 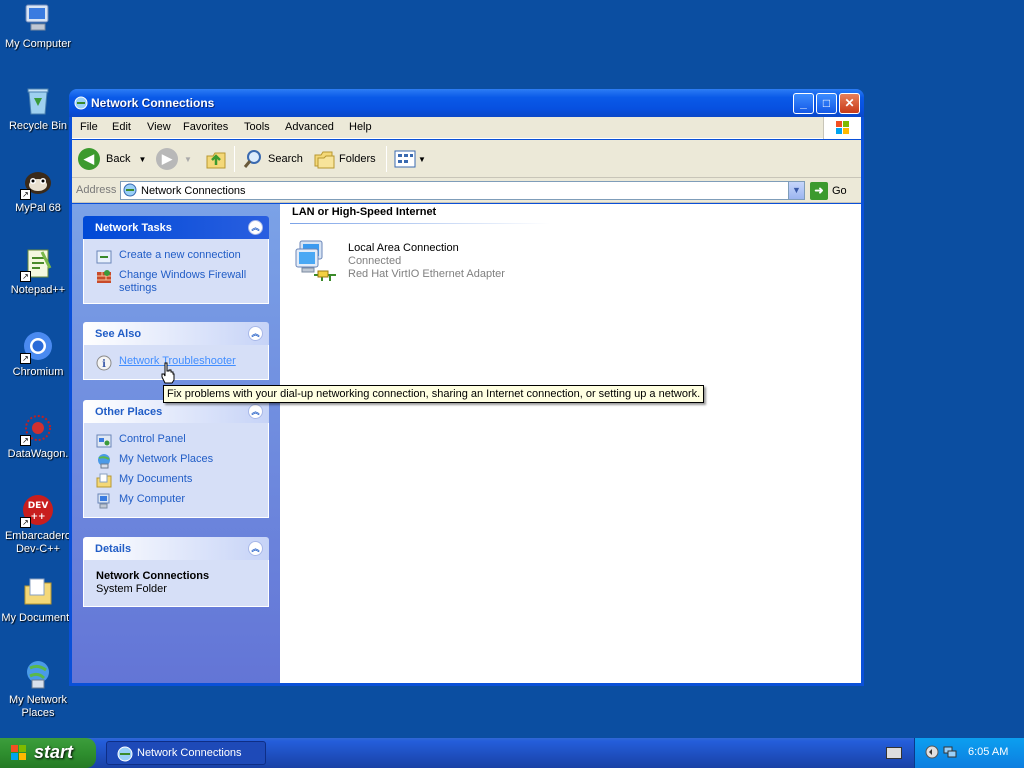 I want to click on desktop-icon-label: Chromium, so click(x=38, y=372).